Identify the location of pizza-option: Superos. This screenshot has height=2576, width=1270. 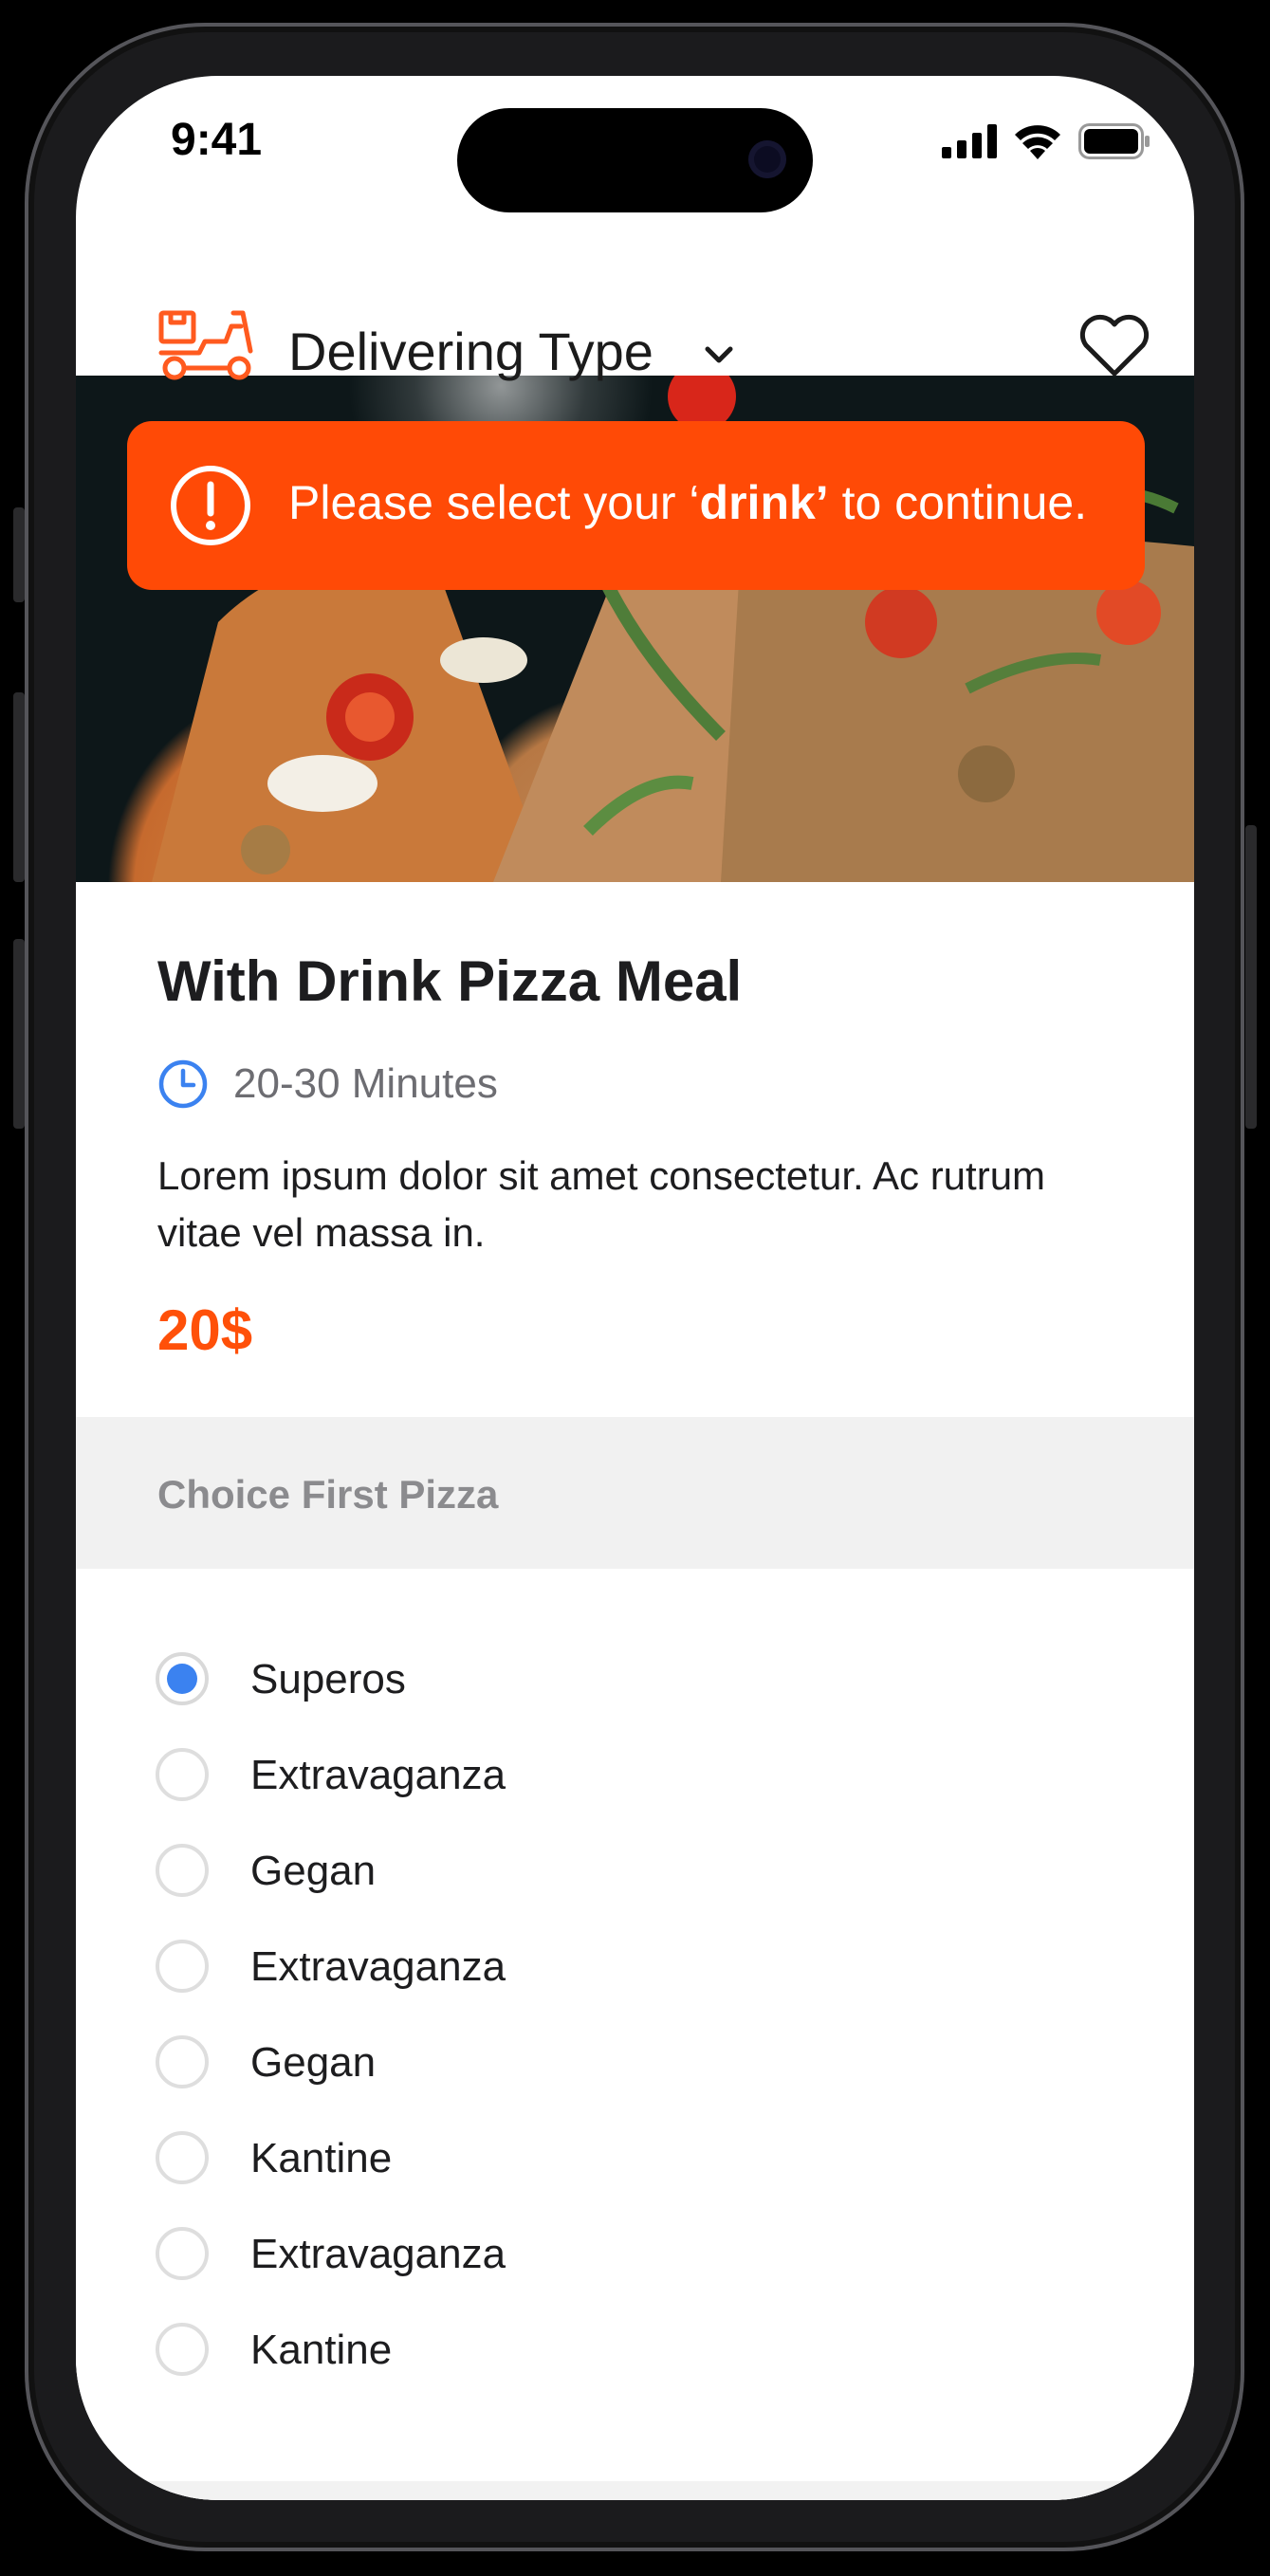
(635, 1679).